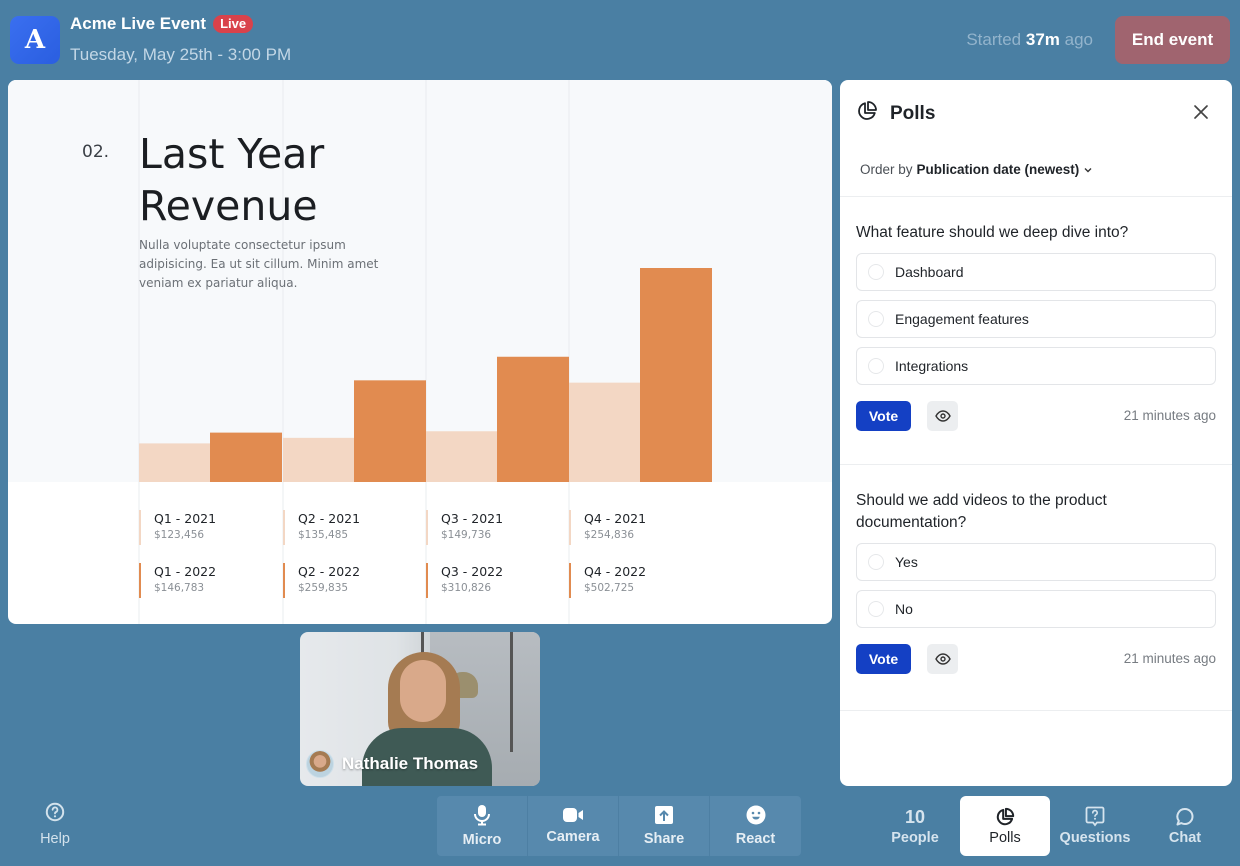 The height and width of the screenshot is (866, 1240). What do you see at coordinates (895, 113) in the screenshot?
I see `polls-panel-header: Polls` at bounding box center [895, 113].